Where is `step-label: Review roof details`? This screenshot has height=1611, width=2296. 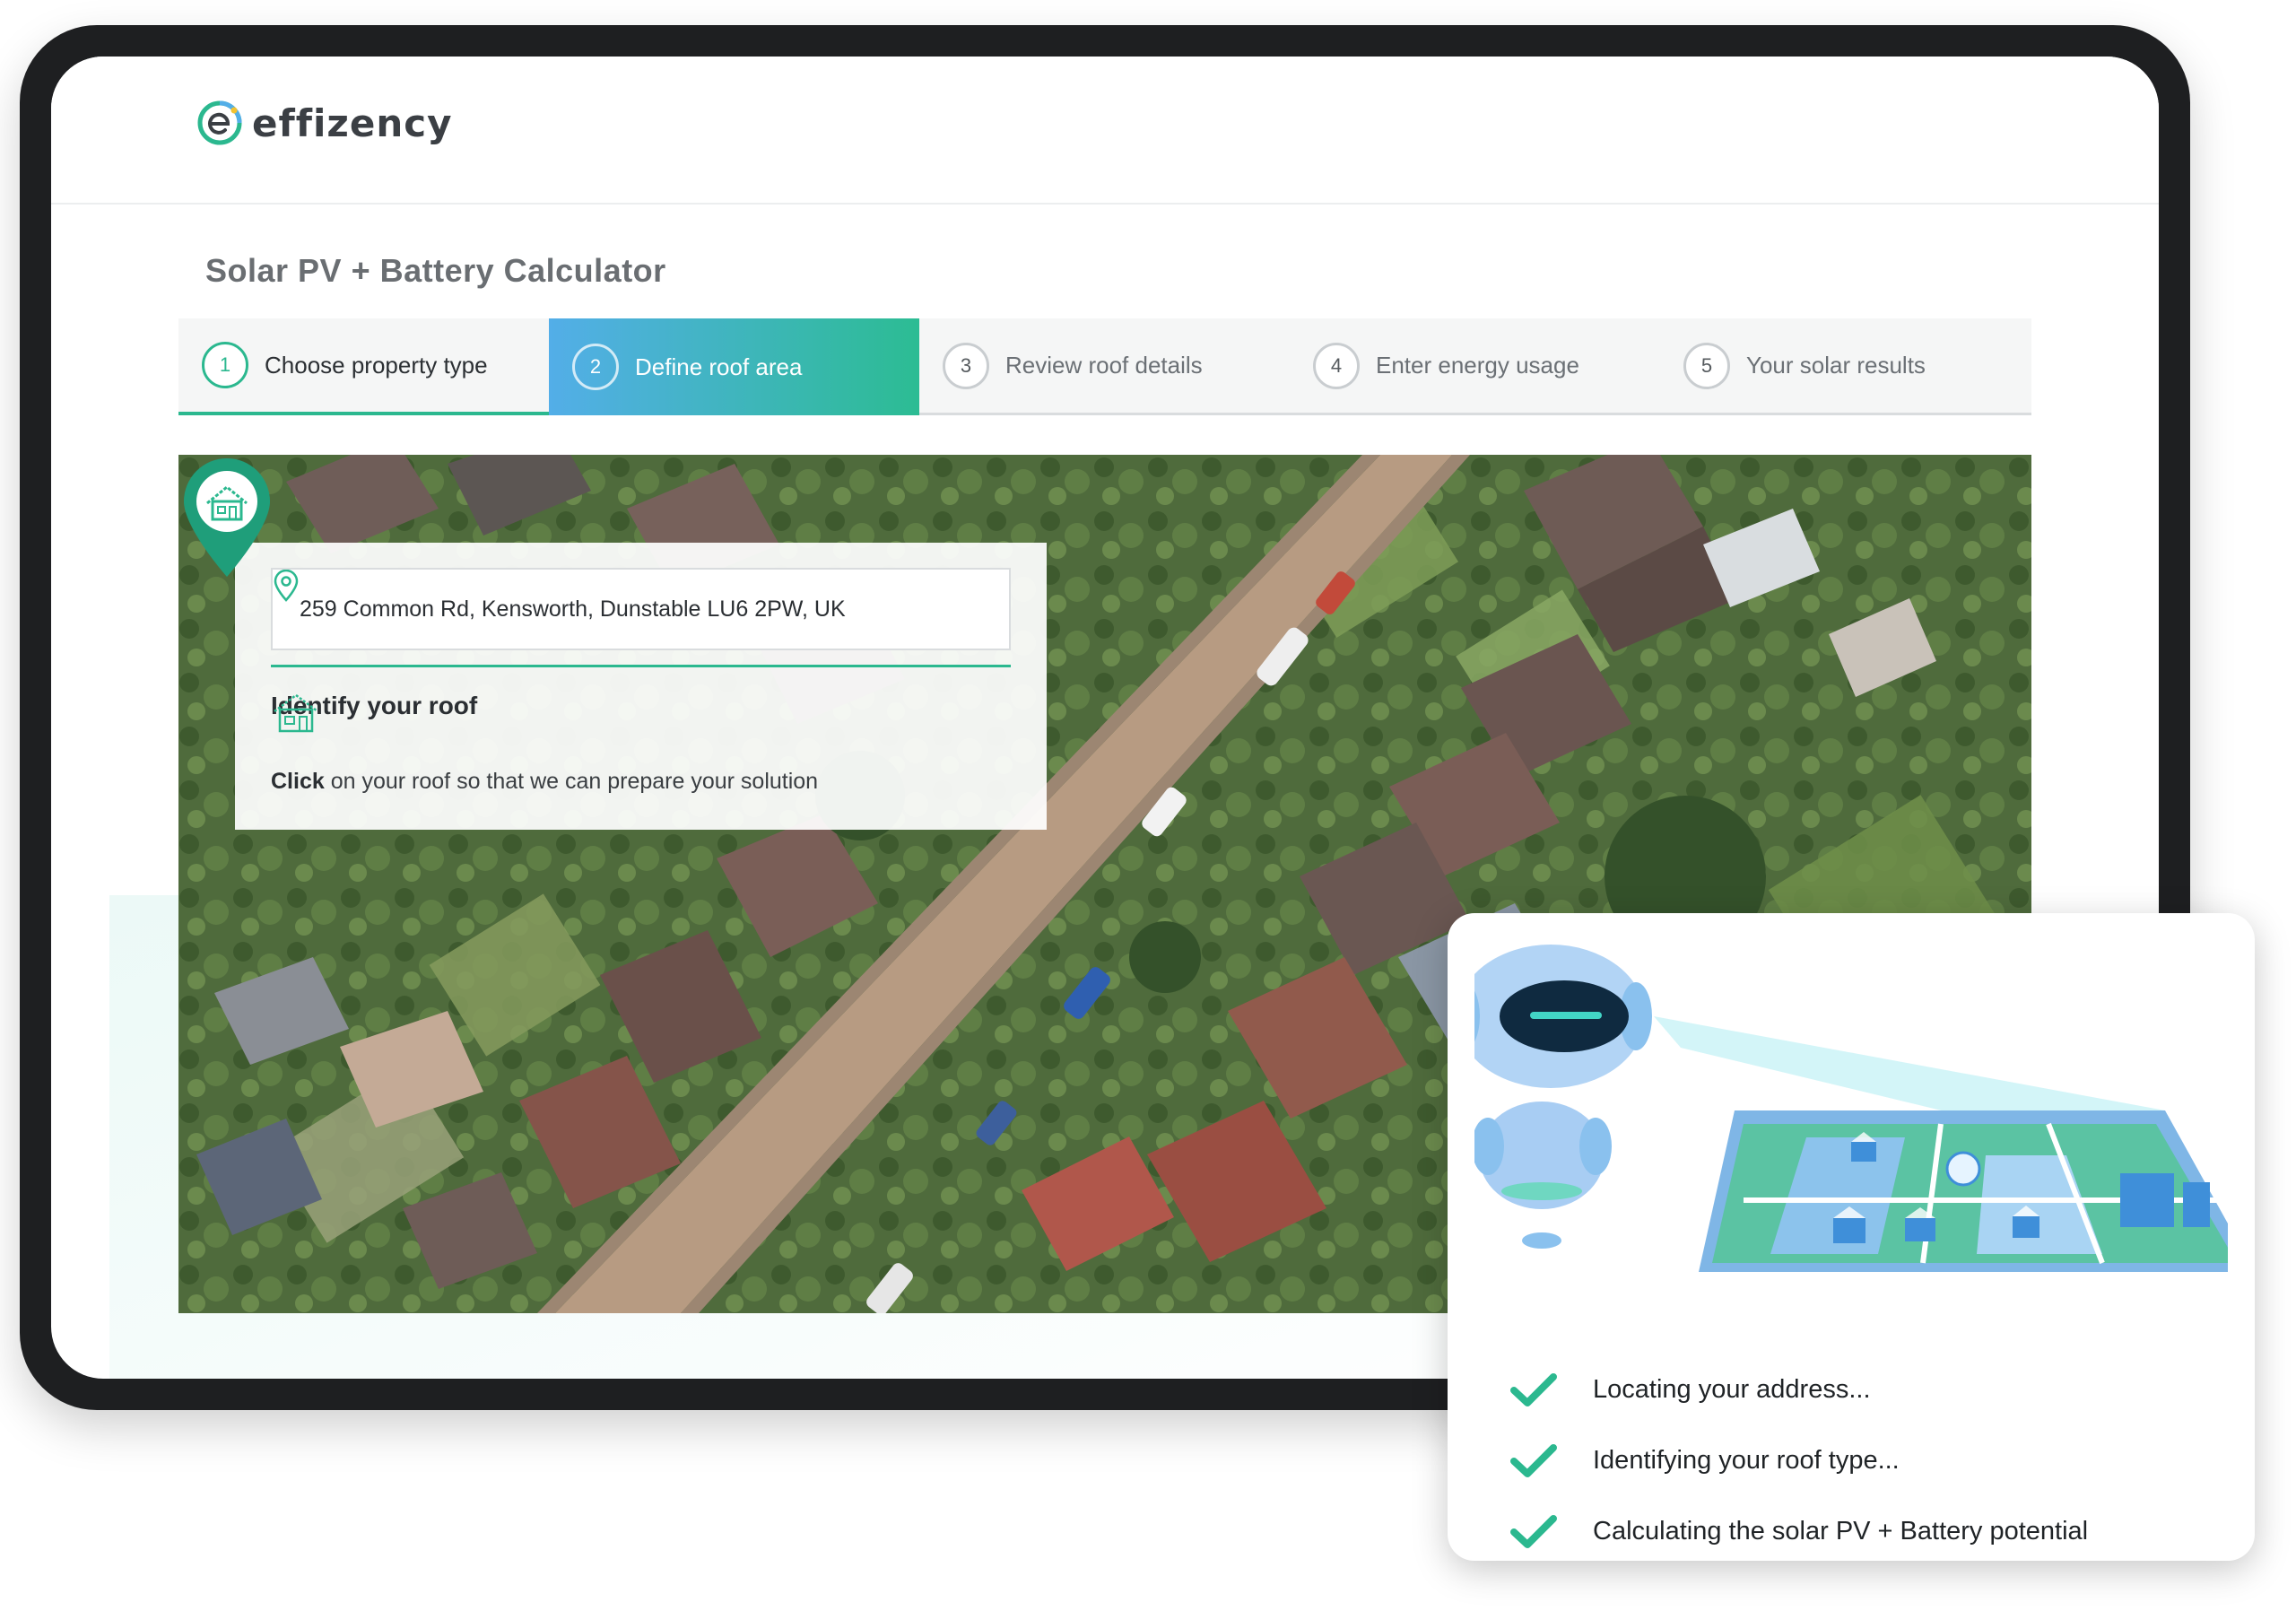 step-label: Review roof details is located at coordinates (1104, 365).